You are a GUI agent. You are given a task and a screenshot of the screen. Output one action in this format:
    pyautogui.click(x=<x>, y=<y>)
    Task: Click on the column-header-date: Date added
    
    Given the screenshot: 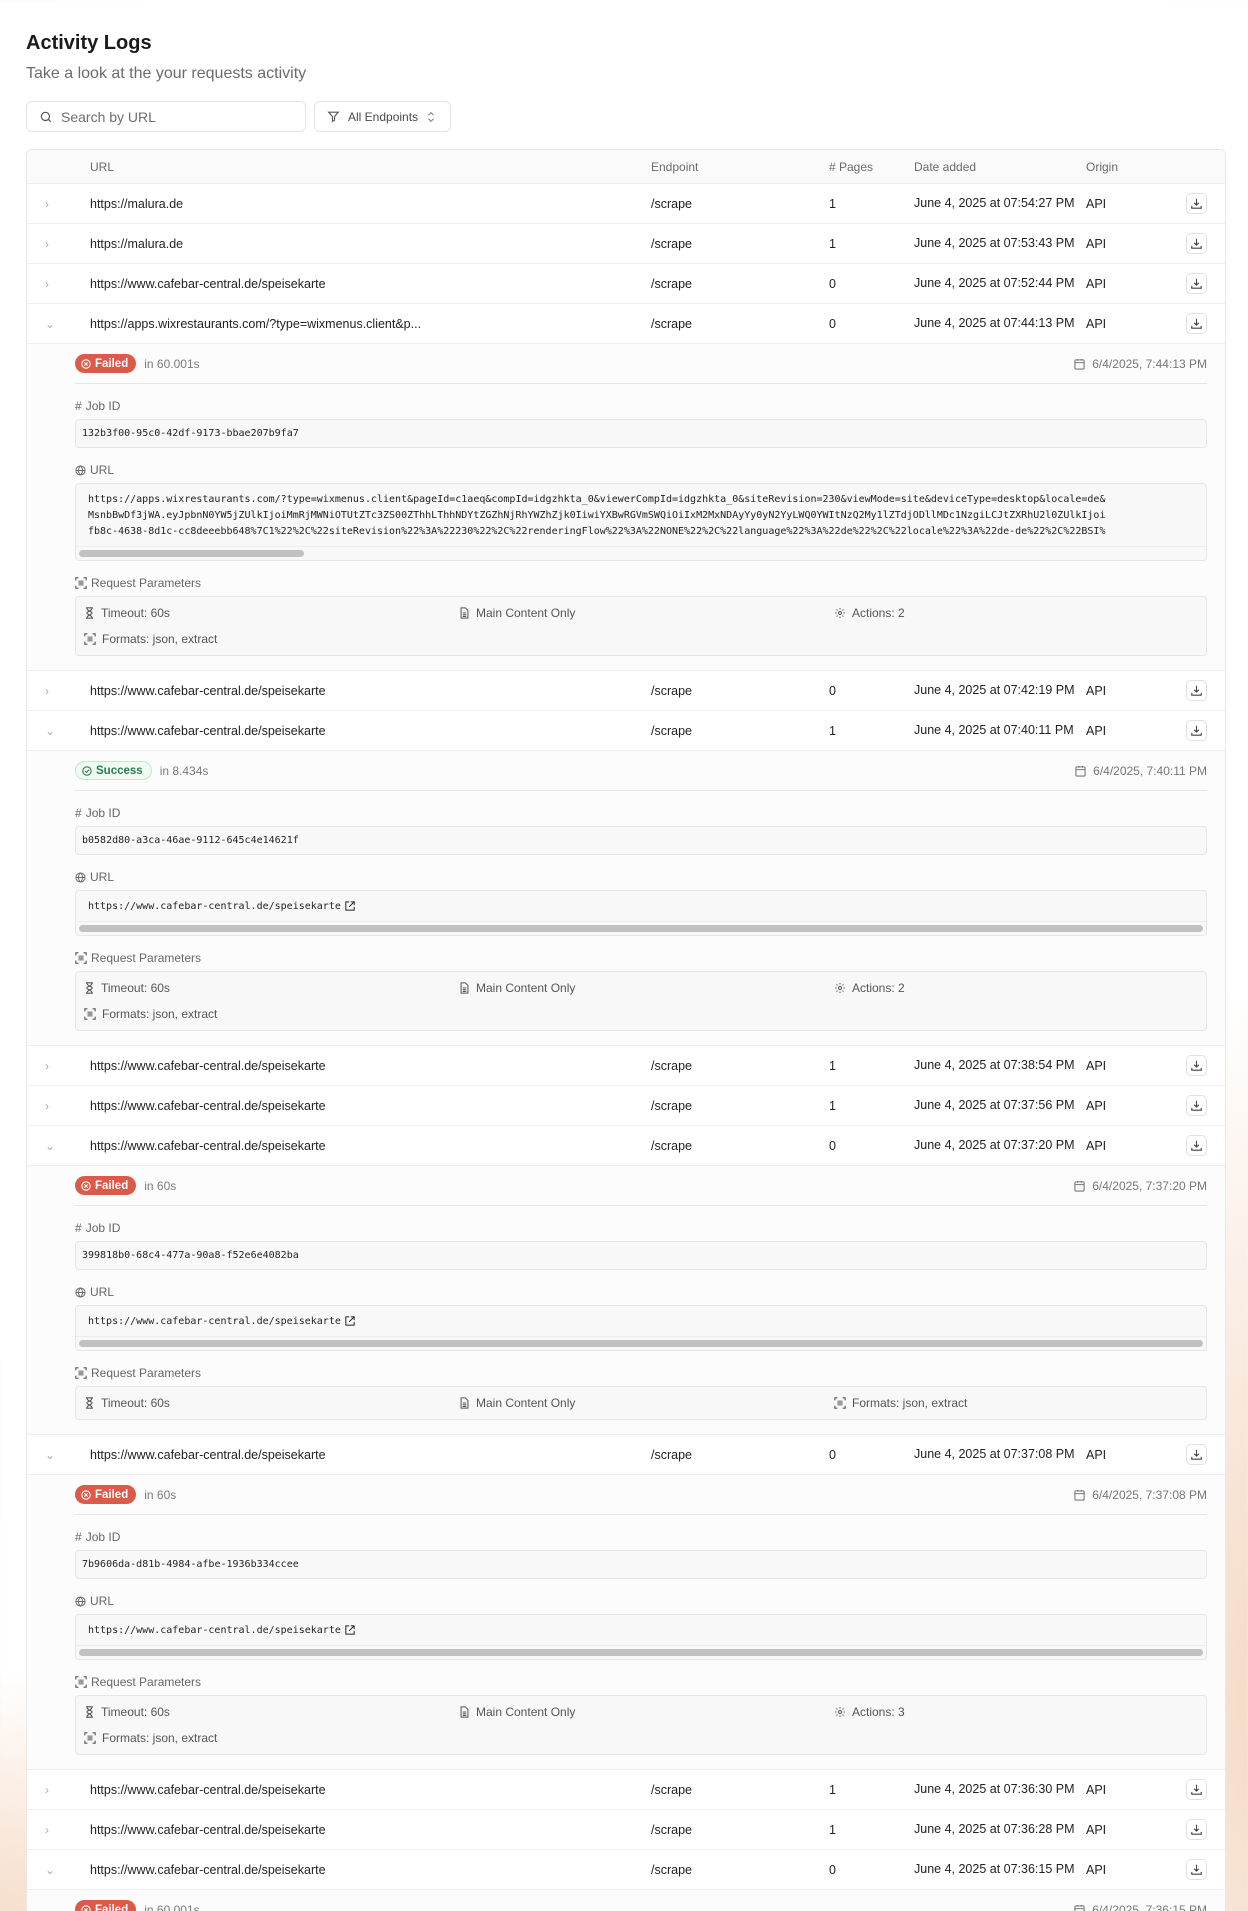 What is the action you would take?
    pyautogui.click(x=1000, y=167)
    